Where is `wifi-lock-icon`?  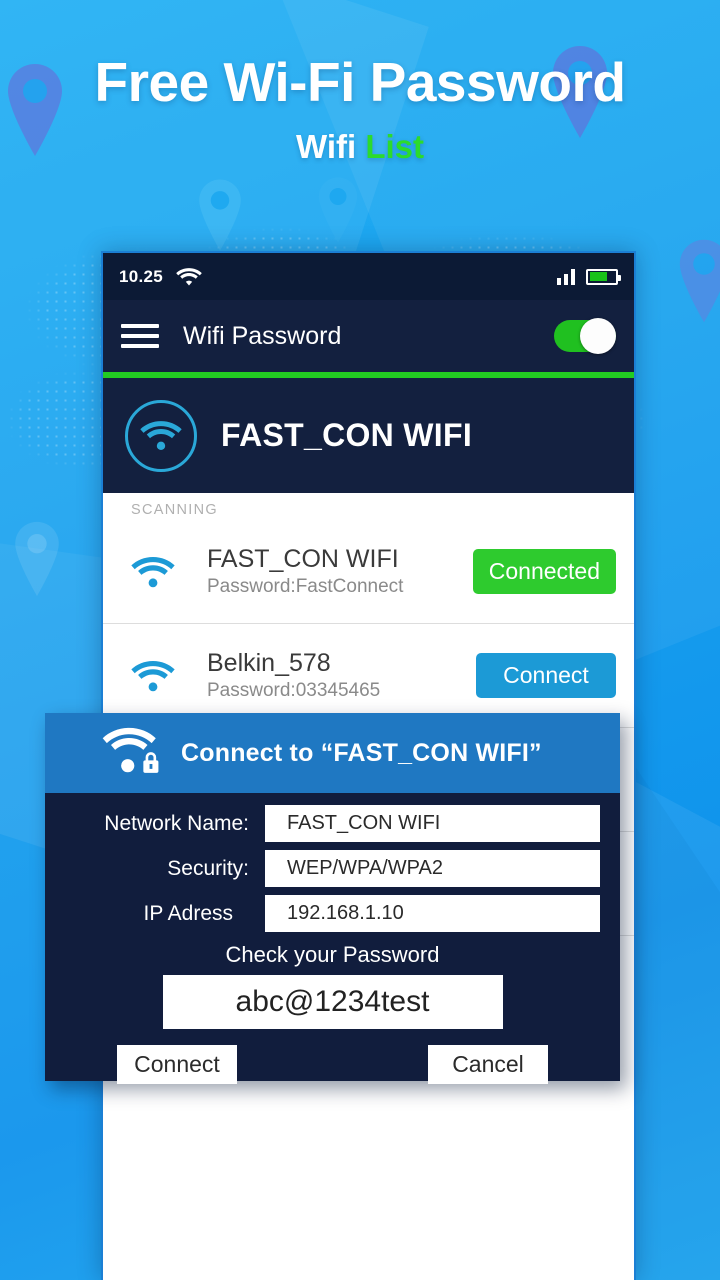
wifi-lock-icon is located at coordinates (135, 753).